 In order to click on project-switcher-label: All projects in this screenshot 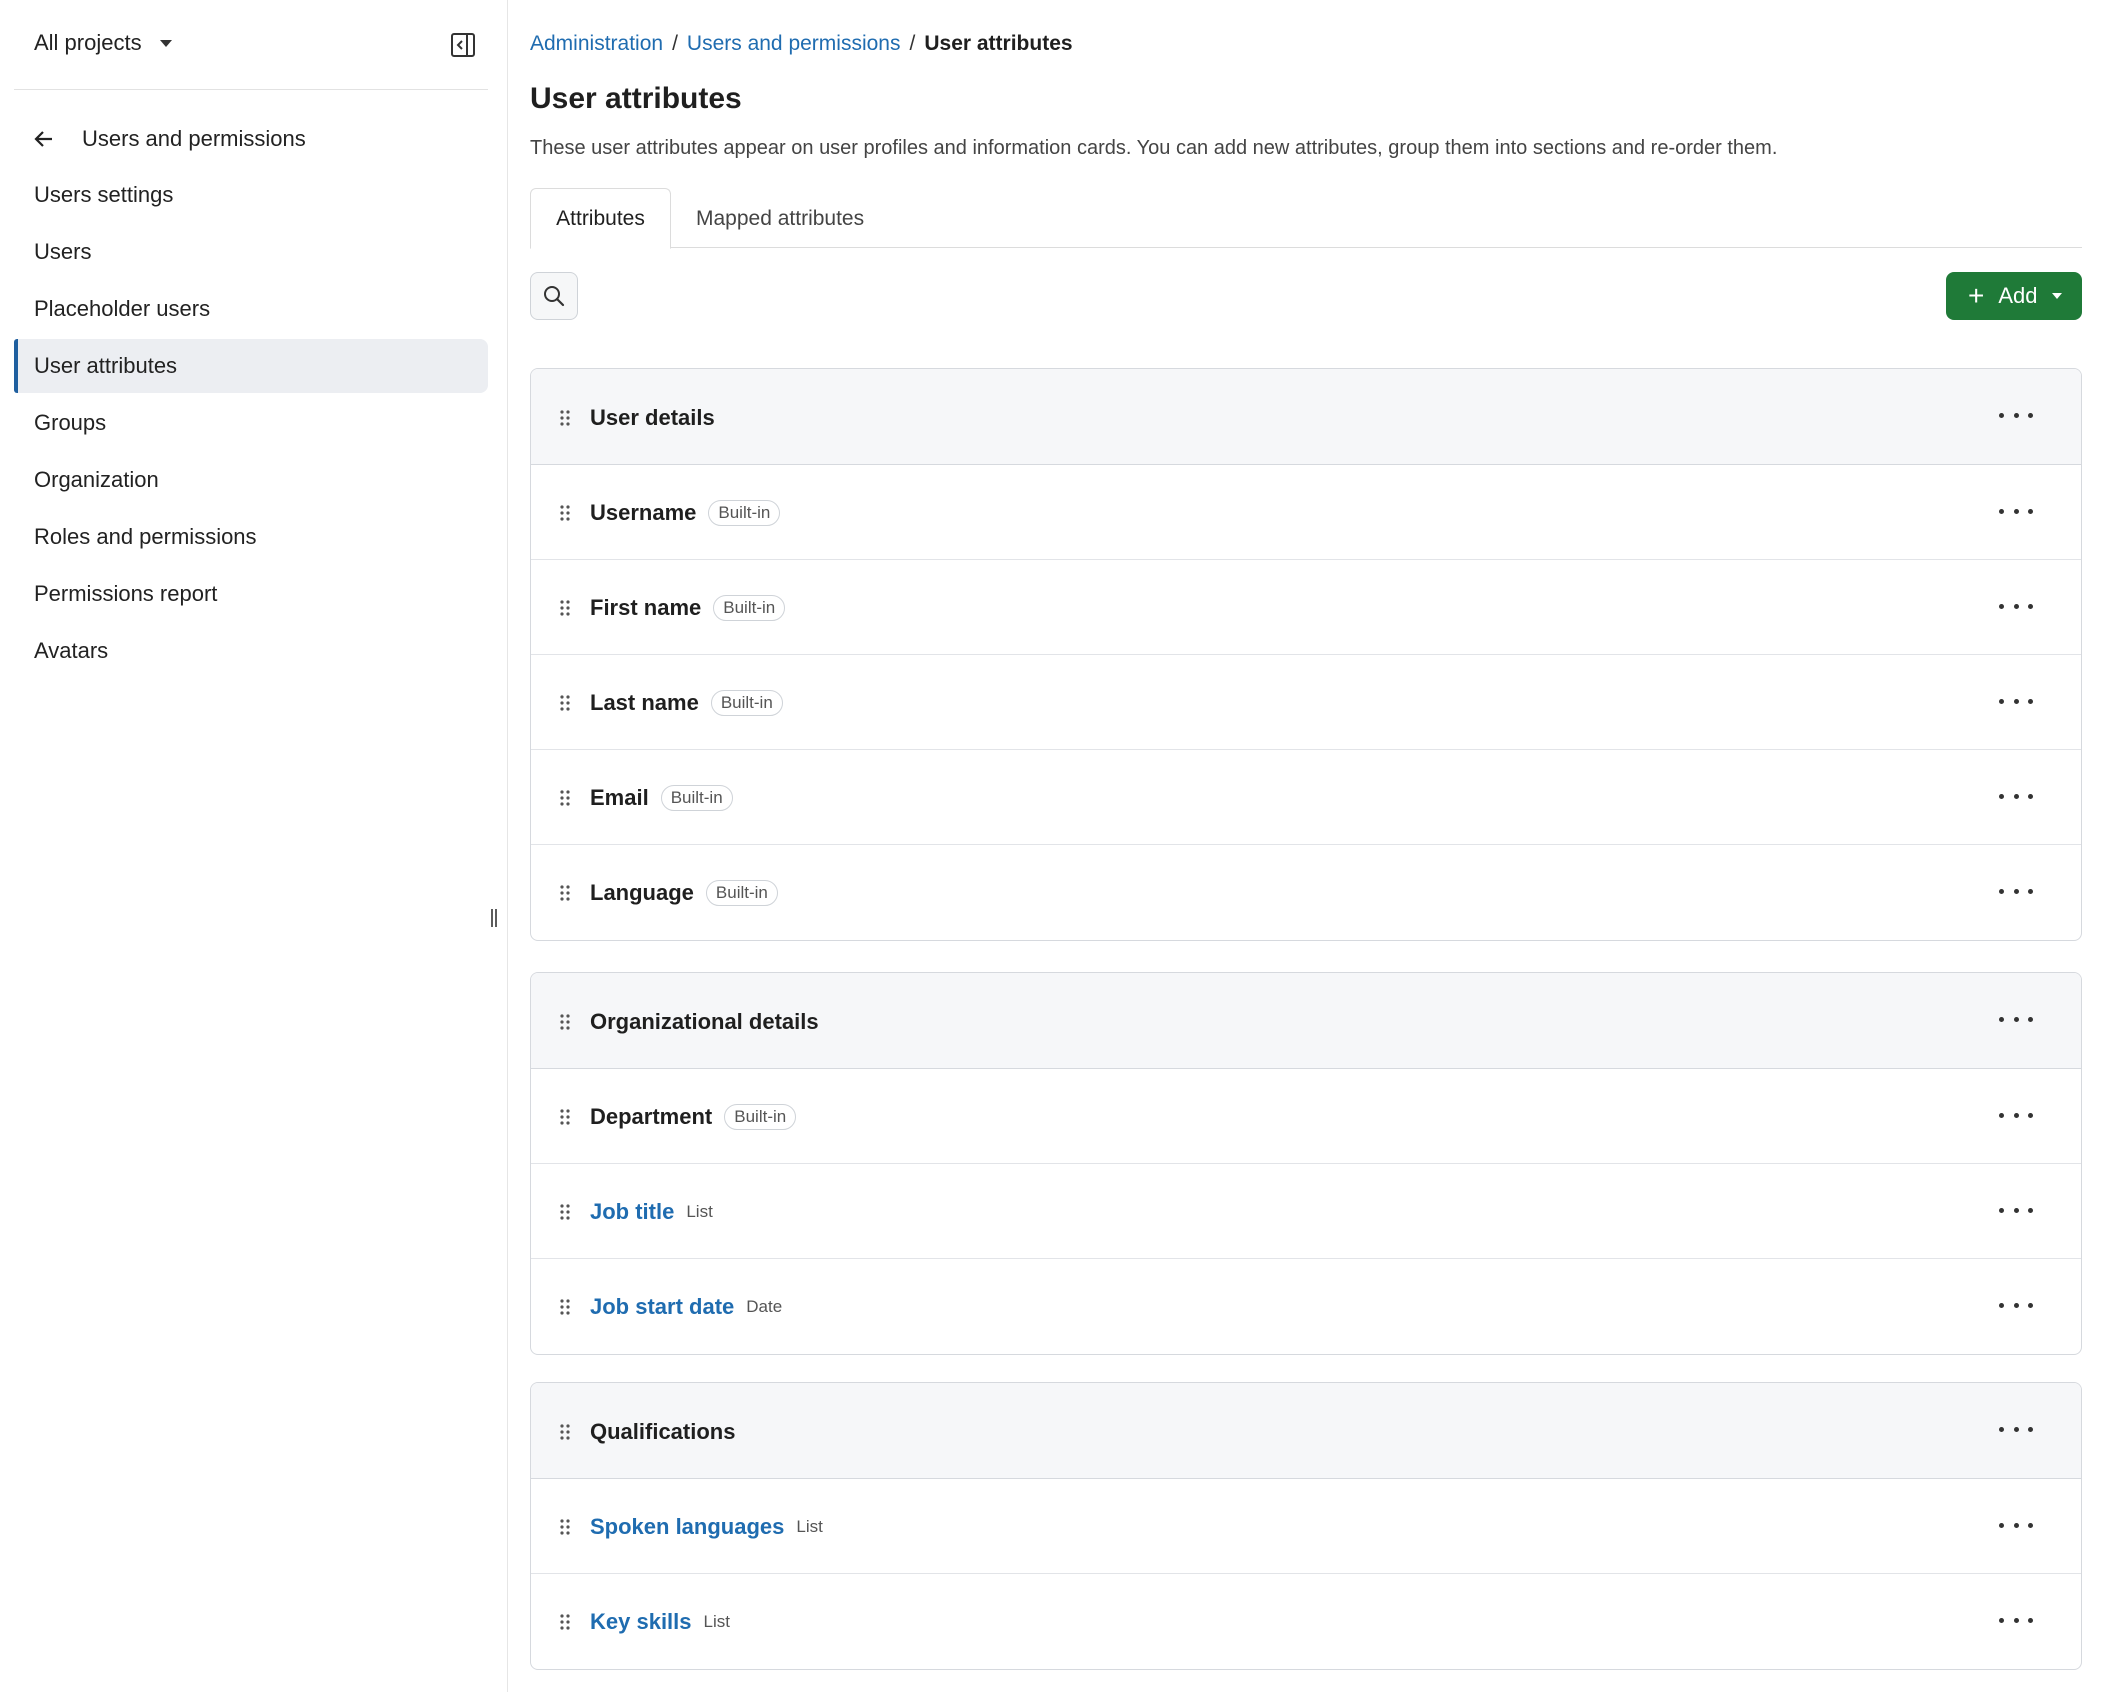, I will do `click(88, 42)`.